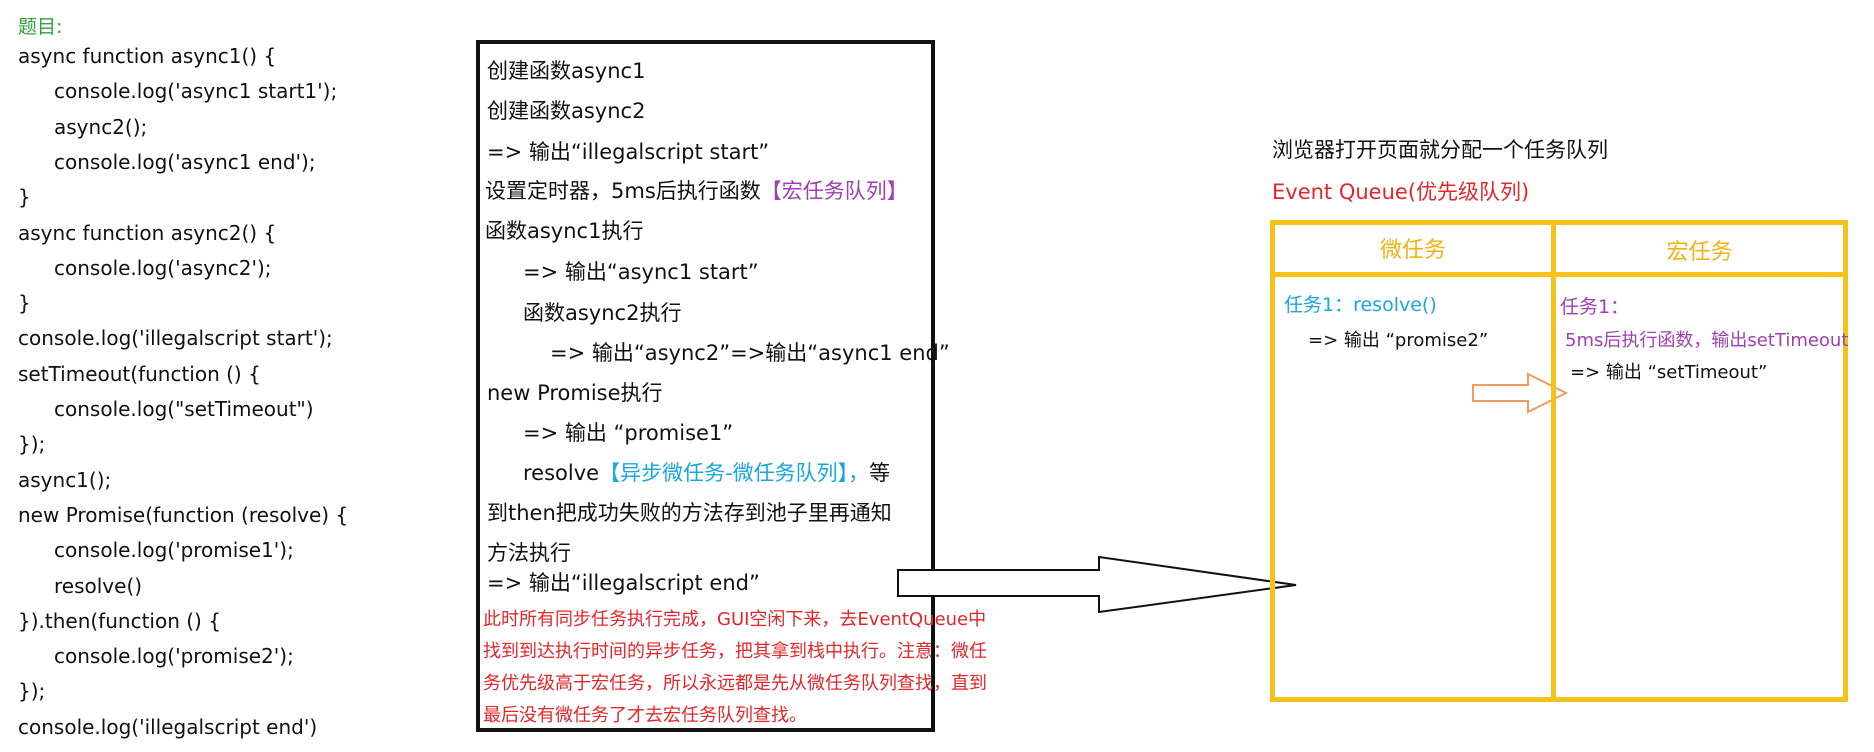 Image resolution: width=1874 pixels, height=752 pixels. What do you see at coordinates (1595, 307) in the screenshot?
I see `macrotask-item-title: 任务1：` at bounding box center [1595, 307].